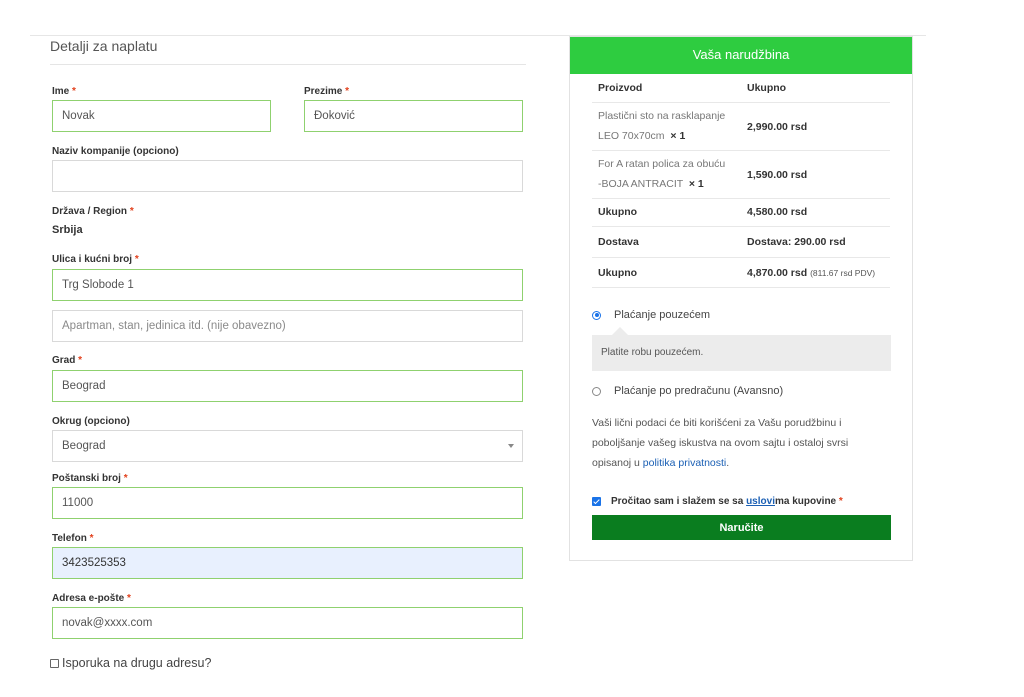 The image size is (1024, 697). Describe the element at coordinates (413, 116) in the screenshot. I see `last-name-input: Đoković` at that location.